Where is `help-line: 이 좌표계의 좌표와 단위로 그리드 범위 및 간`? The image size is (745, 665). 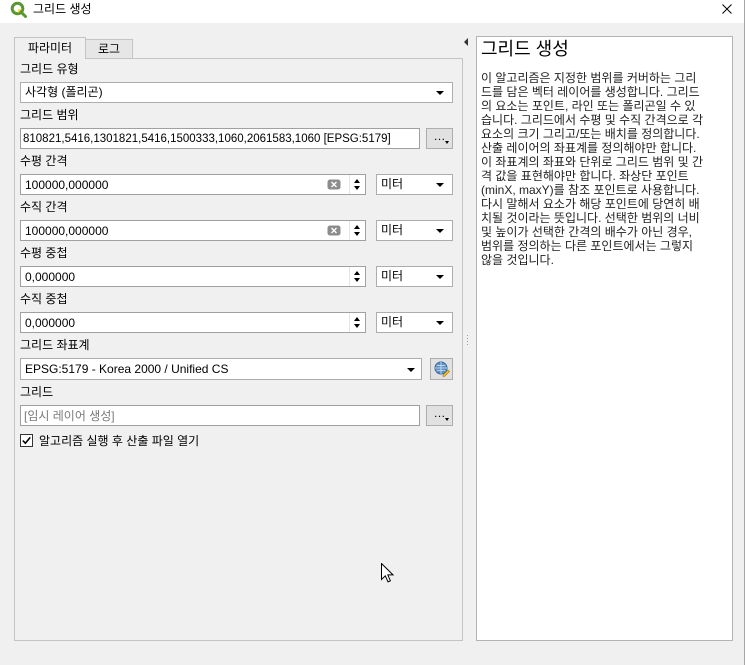 help-line: 이 좌표계의 좌표와 단위로 그리드 범위 및 간 is located at coordinates (592, 162).